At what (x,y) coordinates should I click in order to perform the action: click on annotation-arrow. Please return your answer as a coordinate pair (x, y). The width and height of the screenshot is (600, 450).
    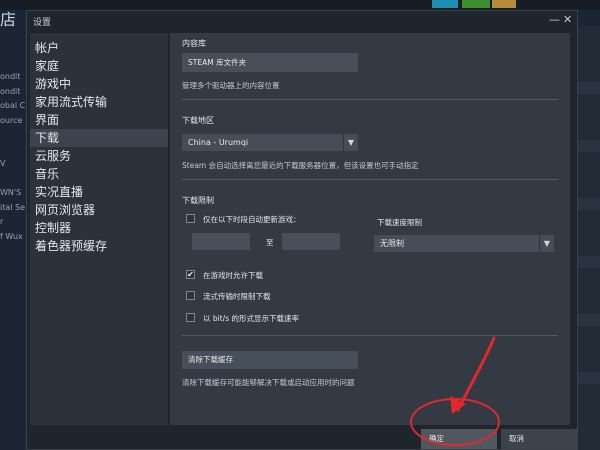
    Looking at the image, I should click on (476, 374).